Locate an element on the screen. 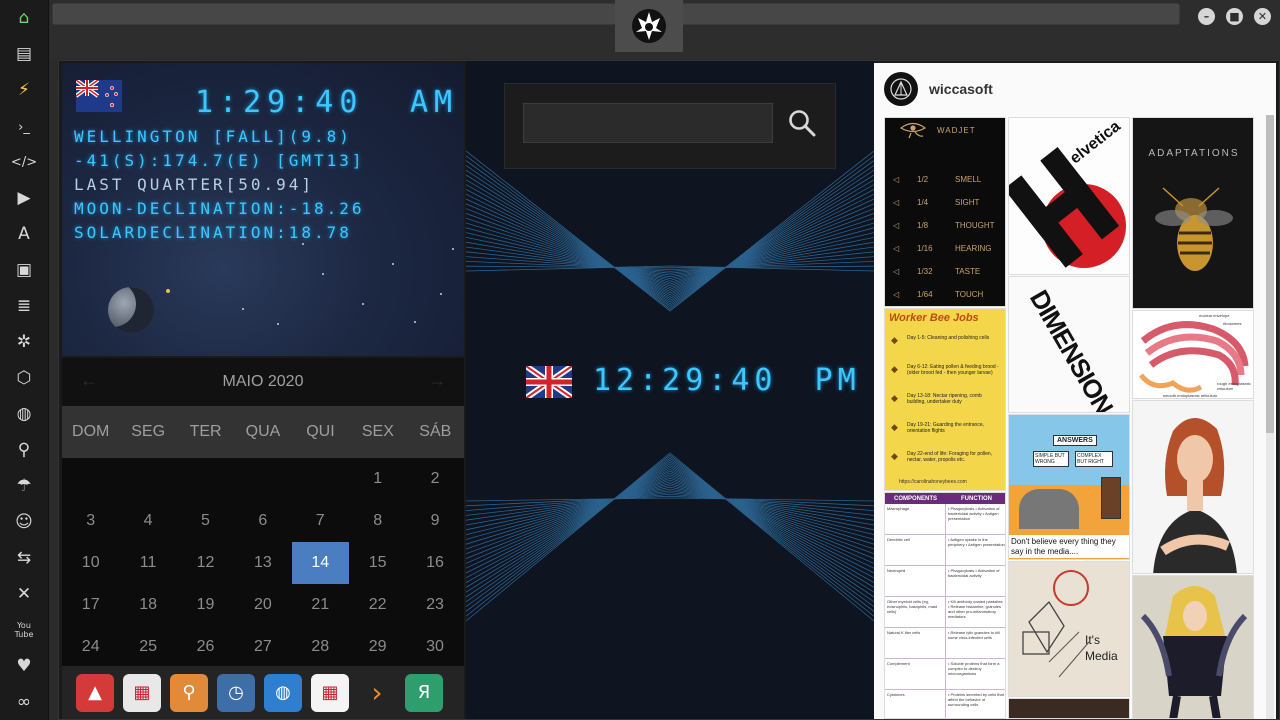 Image resolution: width=1280 pixels, height=720 pixels. calendar-day: 29 is located at coordinates (377, 647).